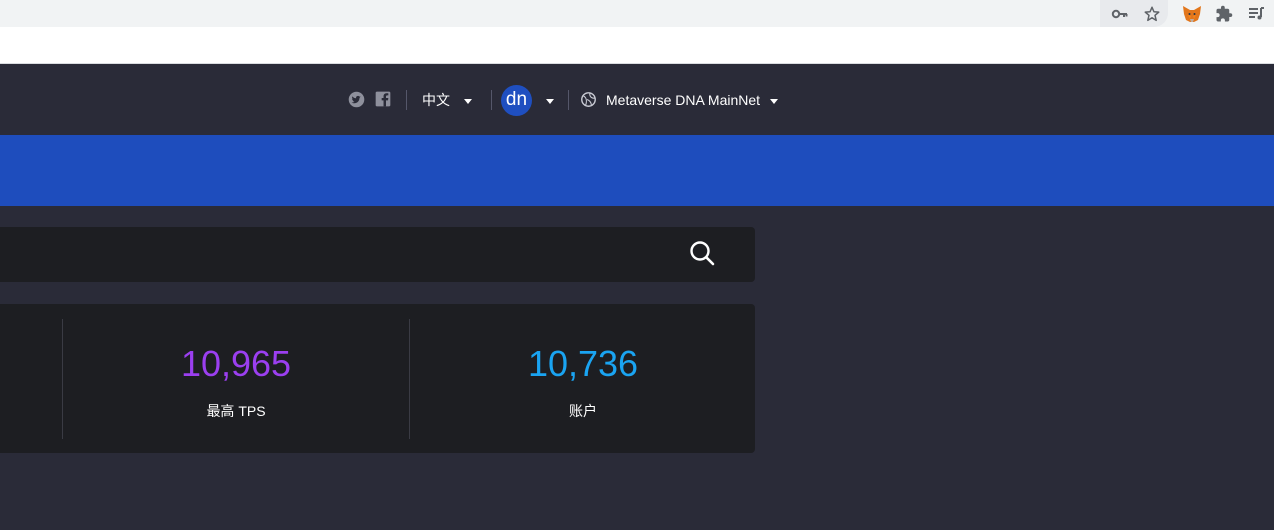 The image size is (1274, 530). I want to click on key-icon, so click(1120, 14).